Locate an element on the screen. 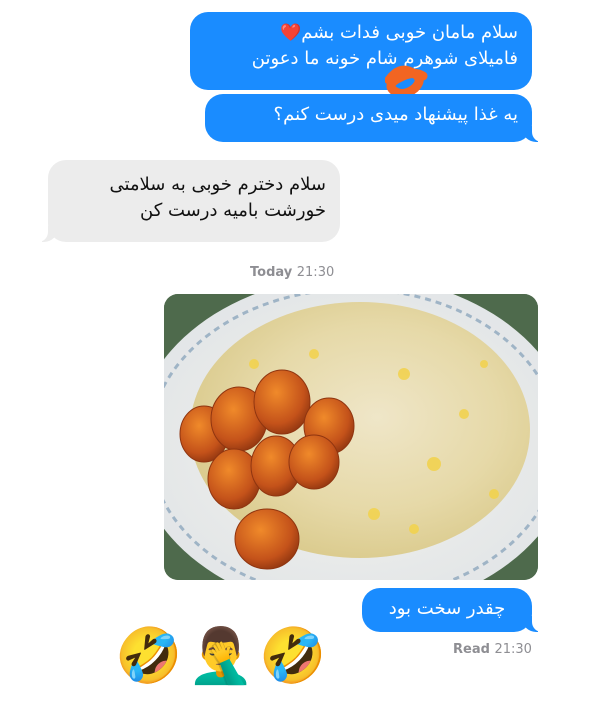 This screenshot has height=716, width=600. outgoing-message-bubble: یه غذا پیشنهاد میدی درست کنم؟ is located at coordinates (375, 118).